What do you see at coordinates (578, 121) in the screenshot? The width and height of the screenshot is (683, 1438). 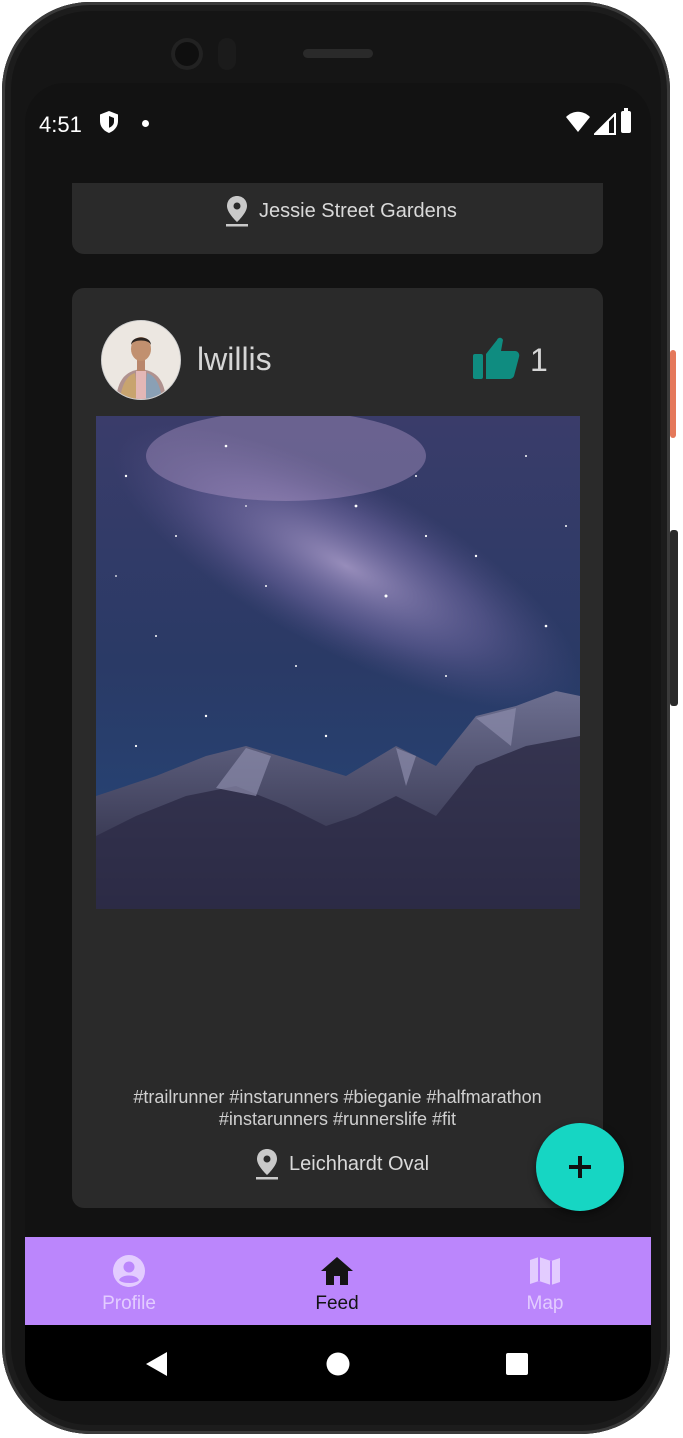 I see `wifi-icon` at bounding box center [578, 121].